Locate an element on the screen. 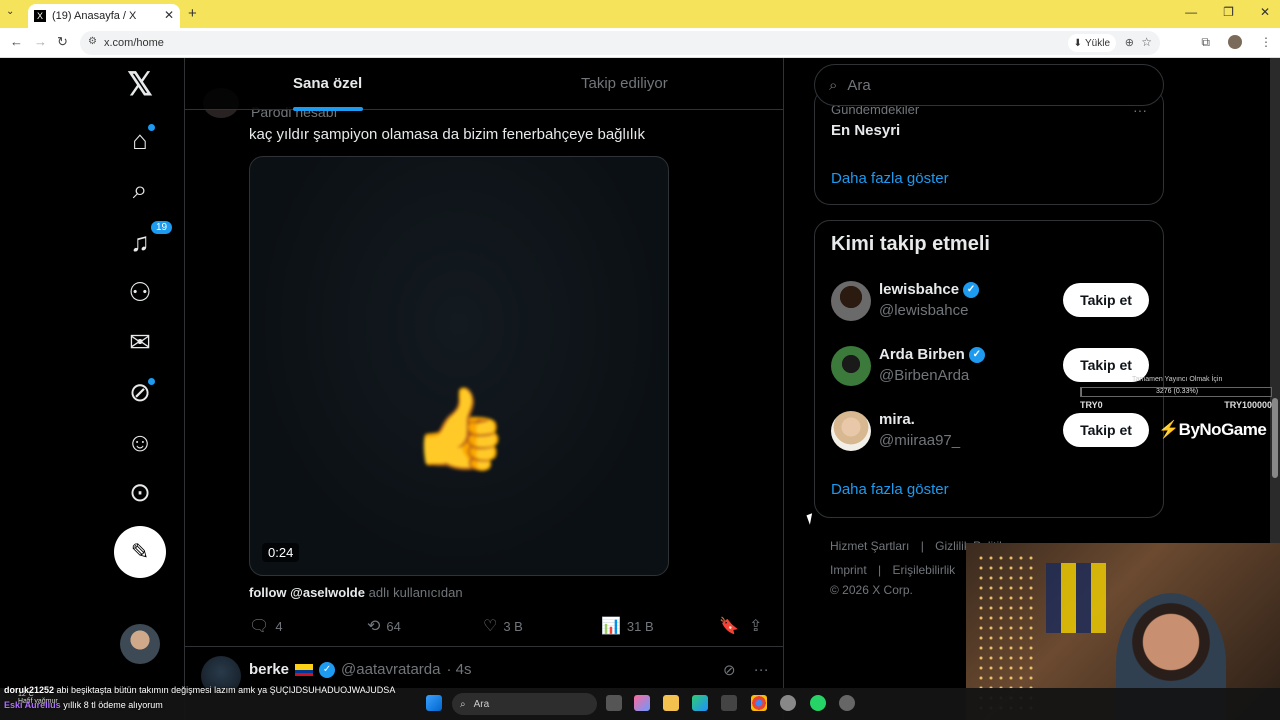 The width and height of the screenshot is (1280, 720). active-tab-underline is located at coordinates (328, 109).